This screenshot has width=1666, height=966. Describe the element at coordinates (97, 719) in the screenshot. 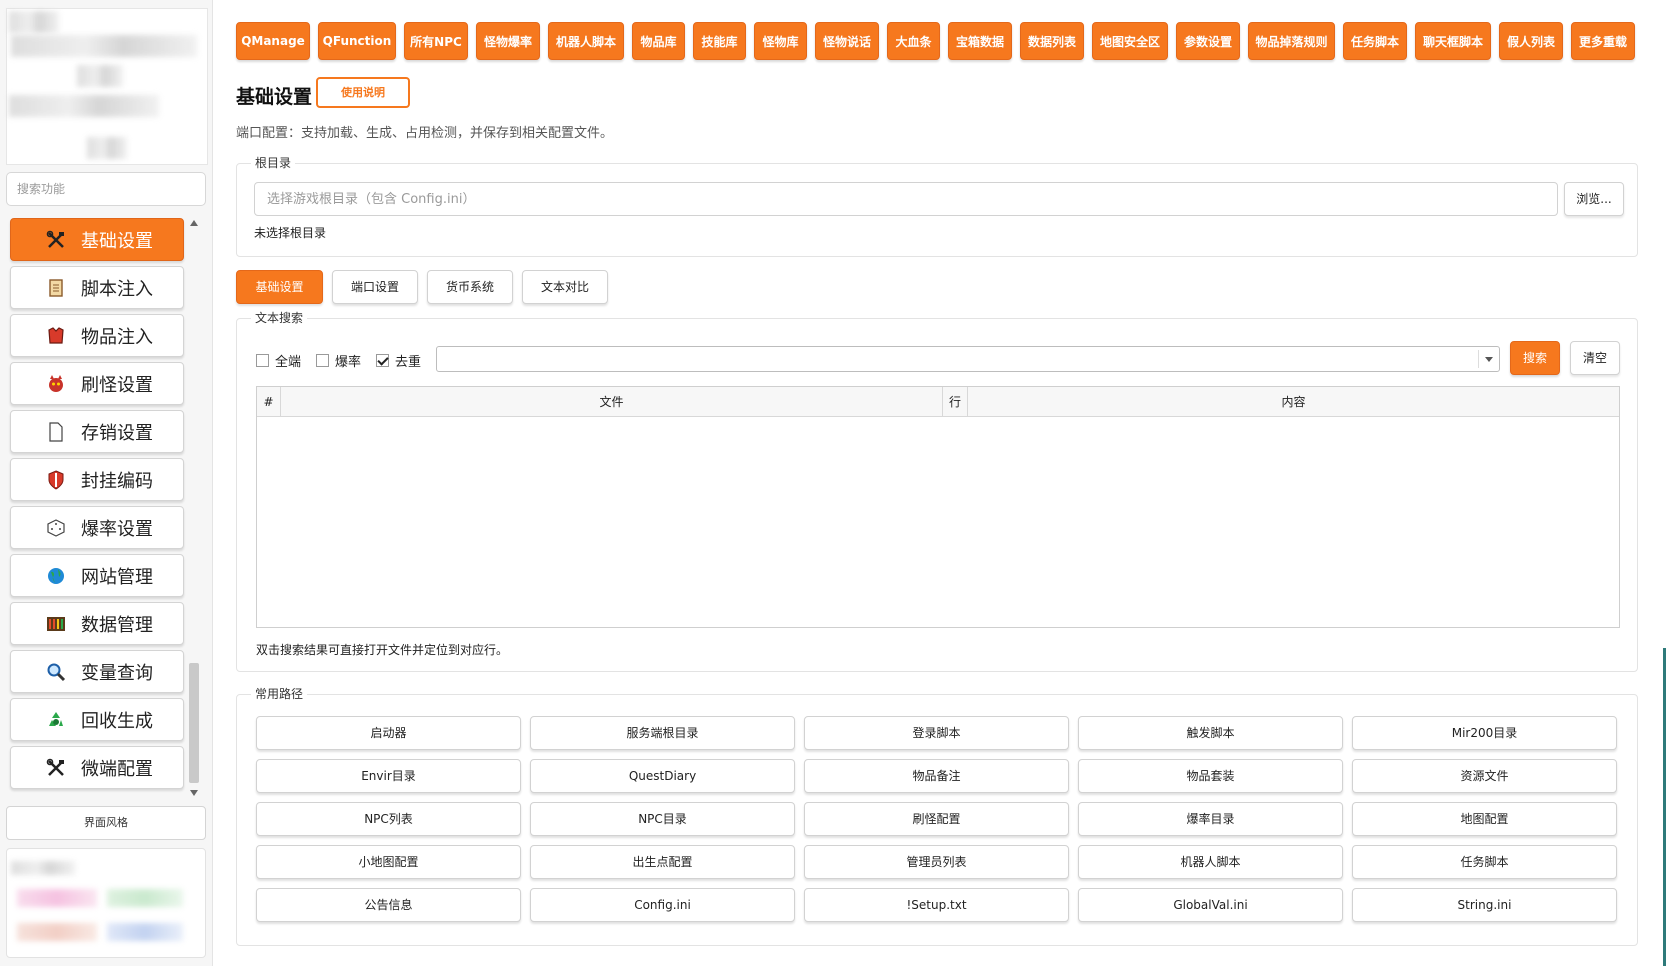

I see `sidebar-item-recycle: 回收生成` at that location.